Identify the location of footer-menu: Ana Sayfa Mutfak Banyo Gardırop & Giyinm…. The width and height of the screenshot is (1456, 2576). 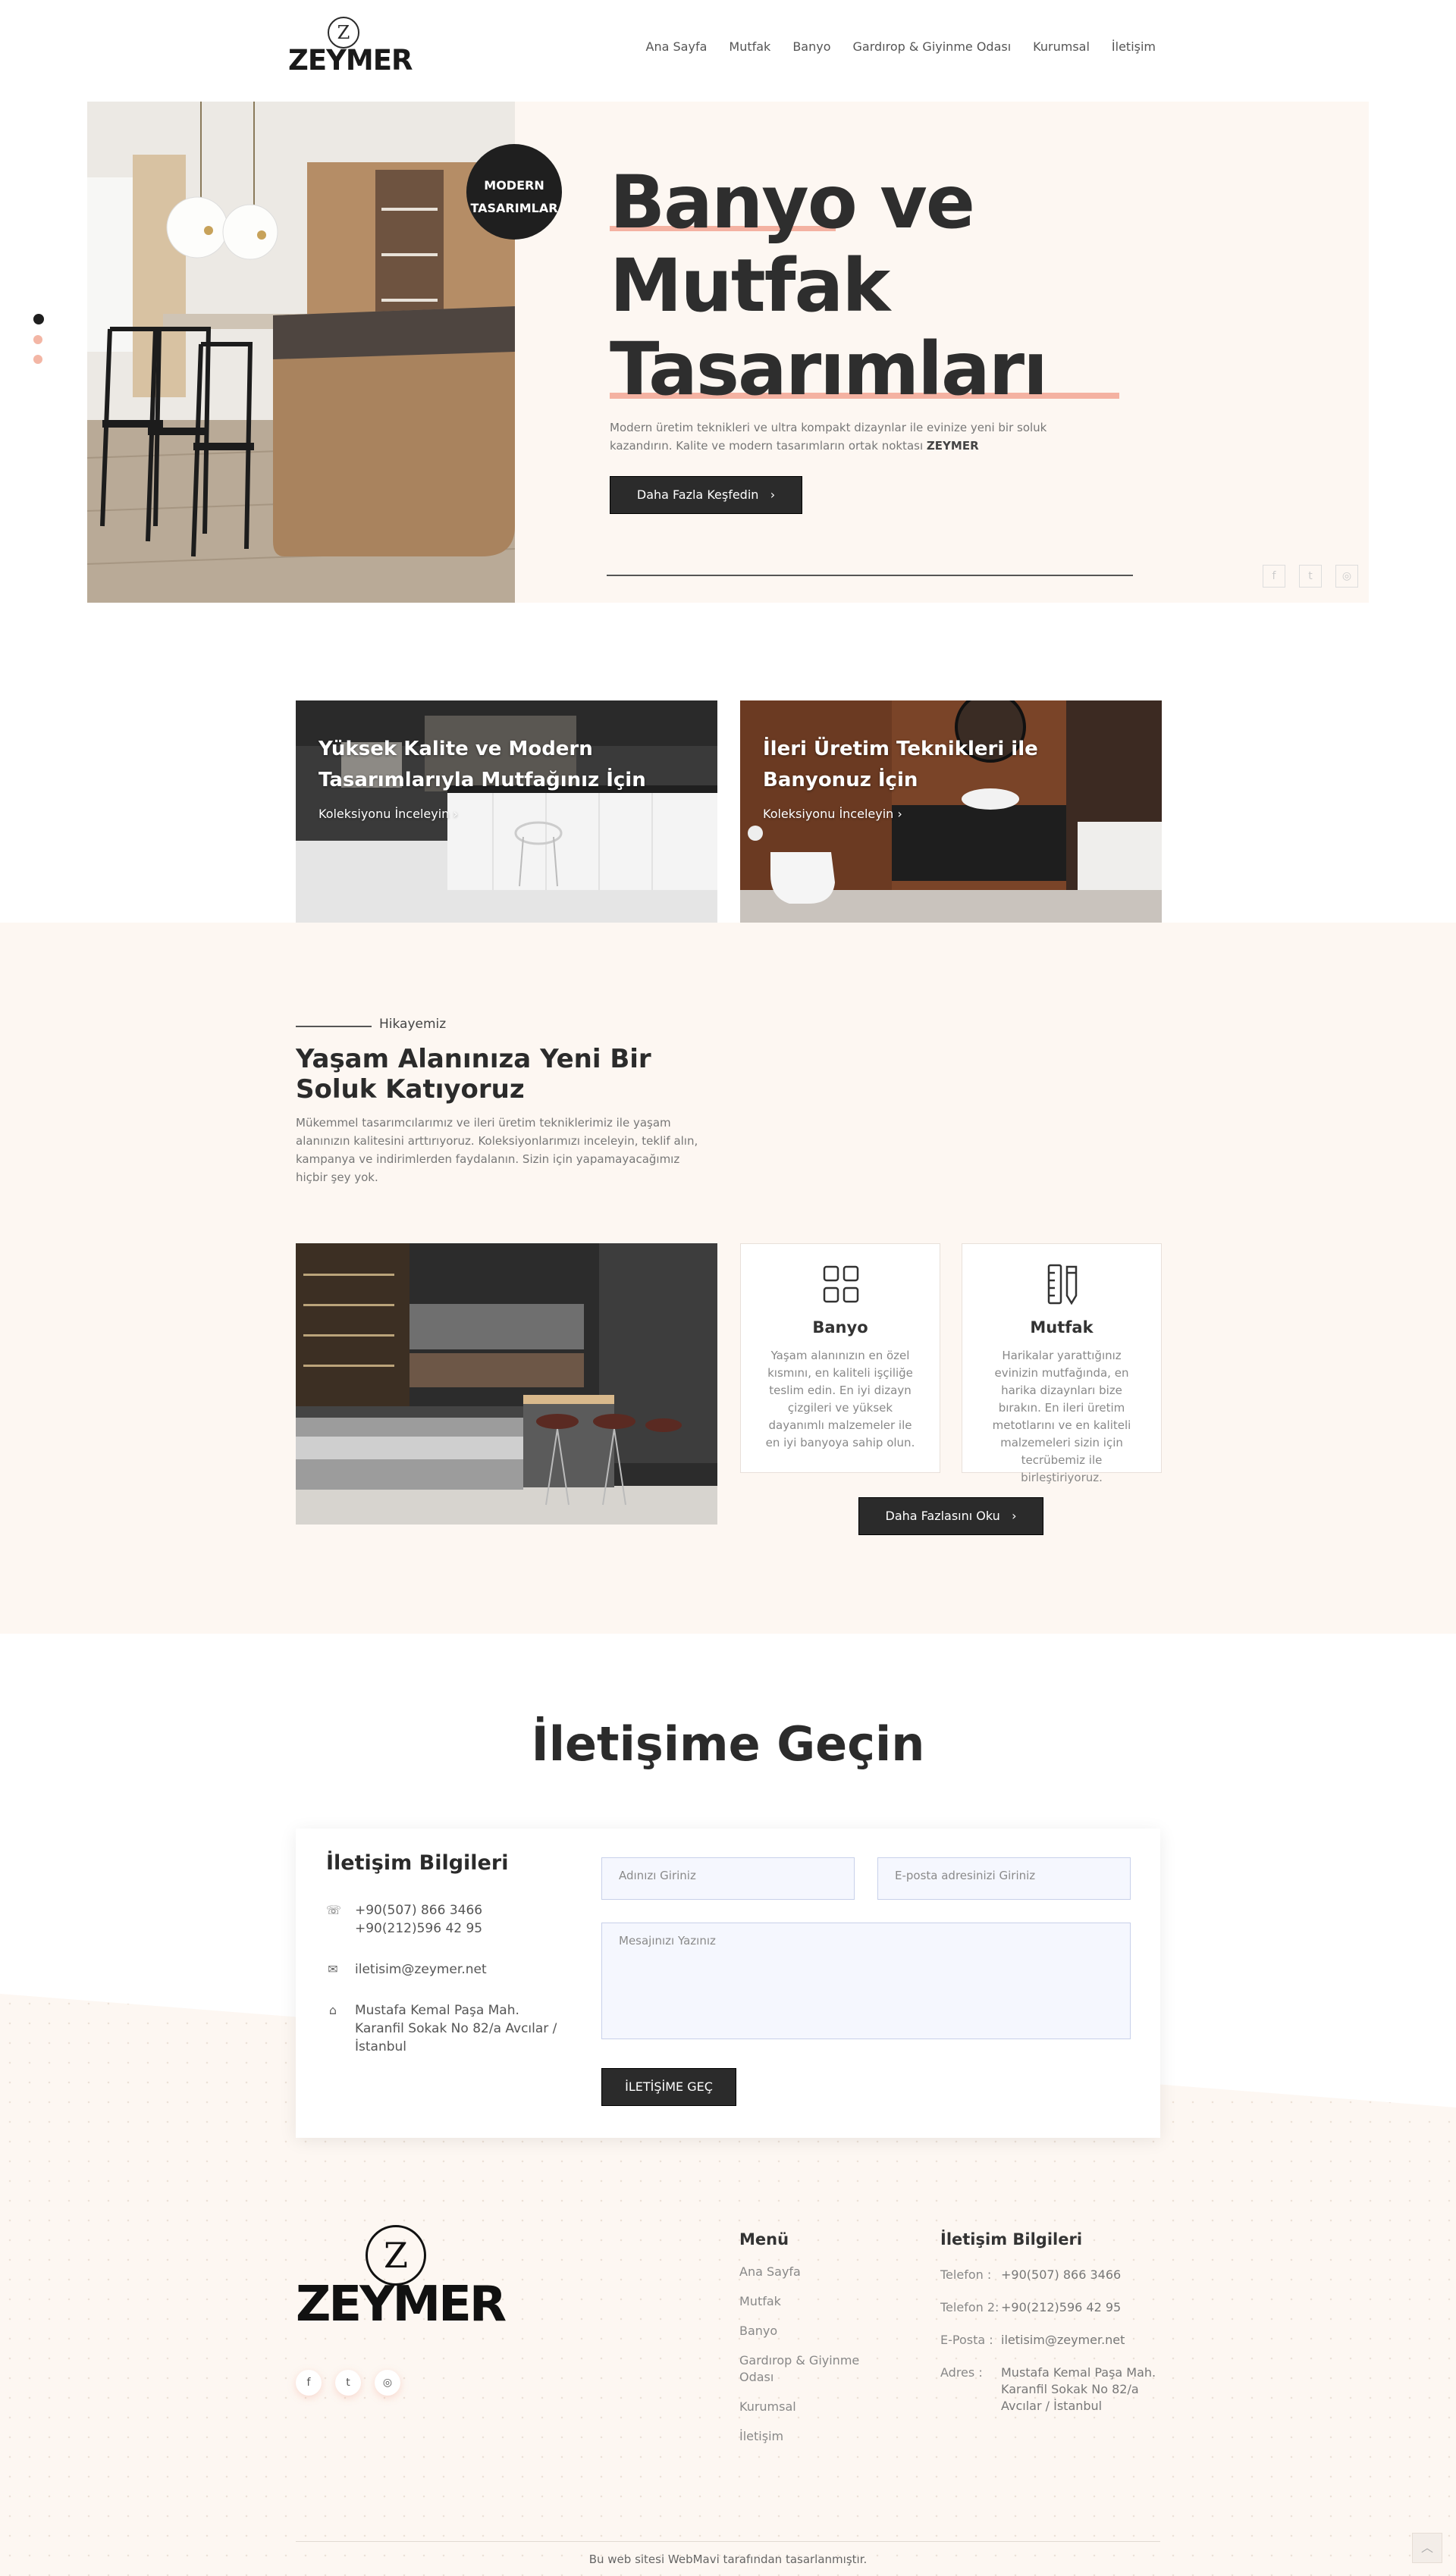
(815, 2361).